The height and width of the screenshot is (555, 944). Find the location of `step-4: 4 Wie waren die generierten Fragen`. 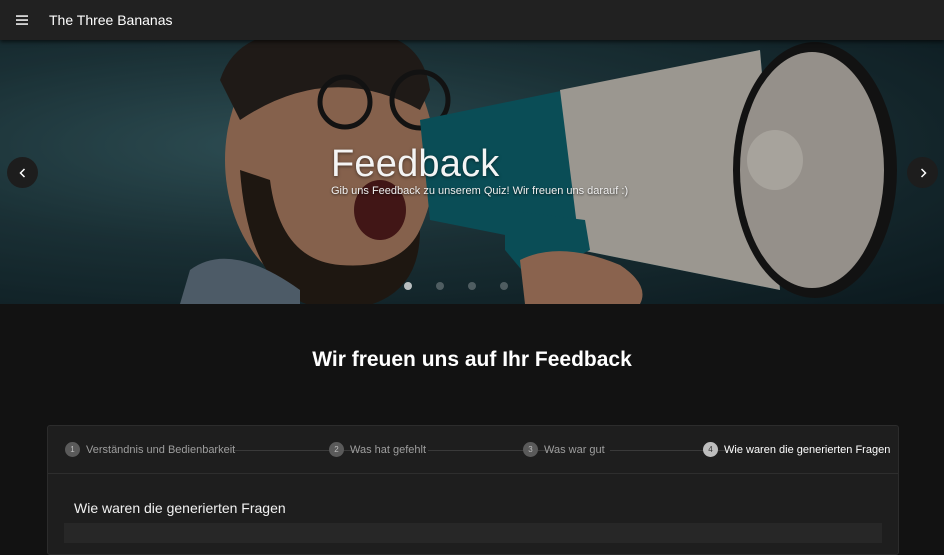

step-4: 4 Wie waren die generierten Fragen is located at coordinates (796, 449).